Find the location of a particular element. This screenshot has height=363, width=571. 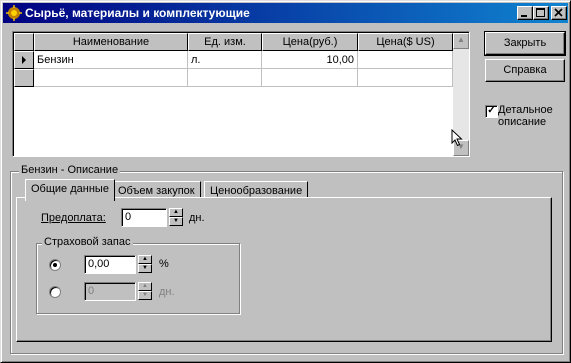

safety-stock-label: Страховой запас is located at coordinates (87, 242).